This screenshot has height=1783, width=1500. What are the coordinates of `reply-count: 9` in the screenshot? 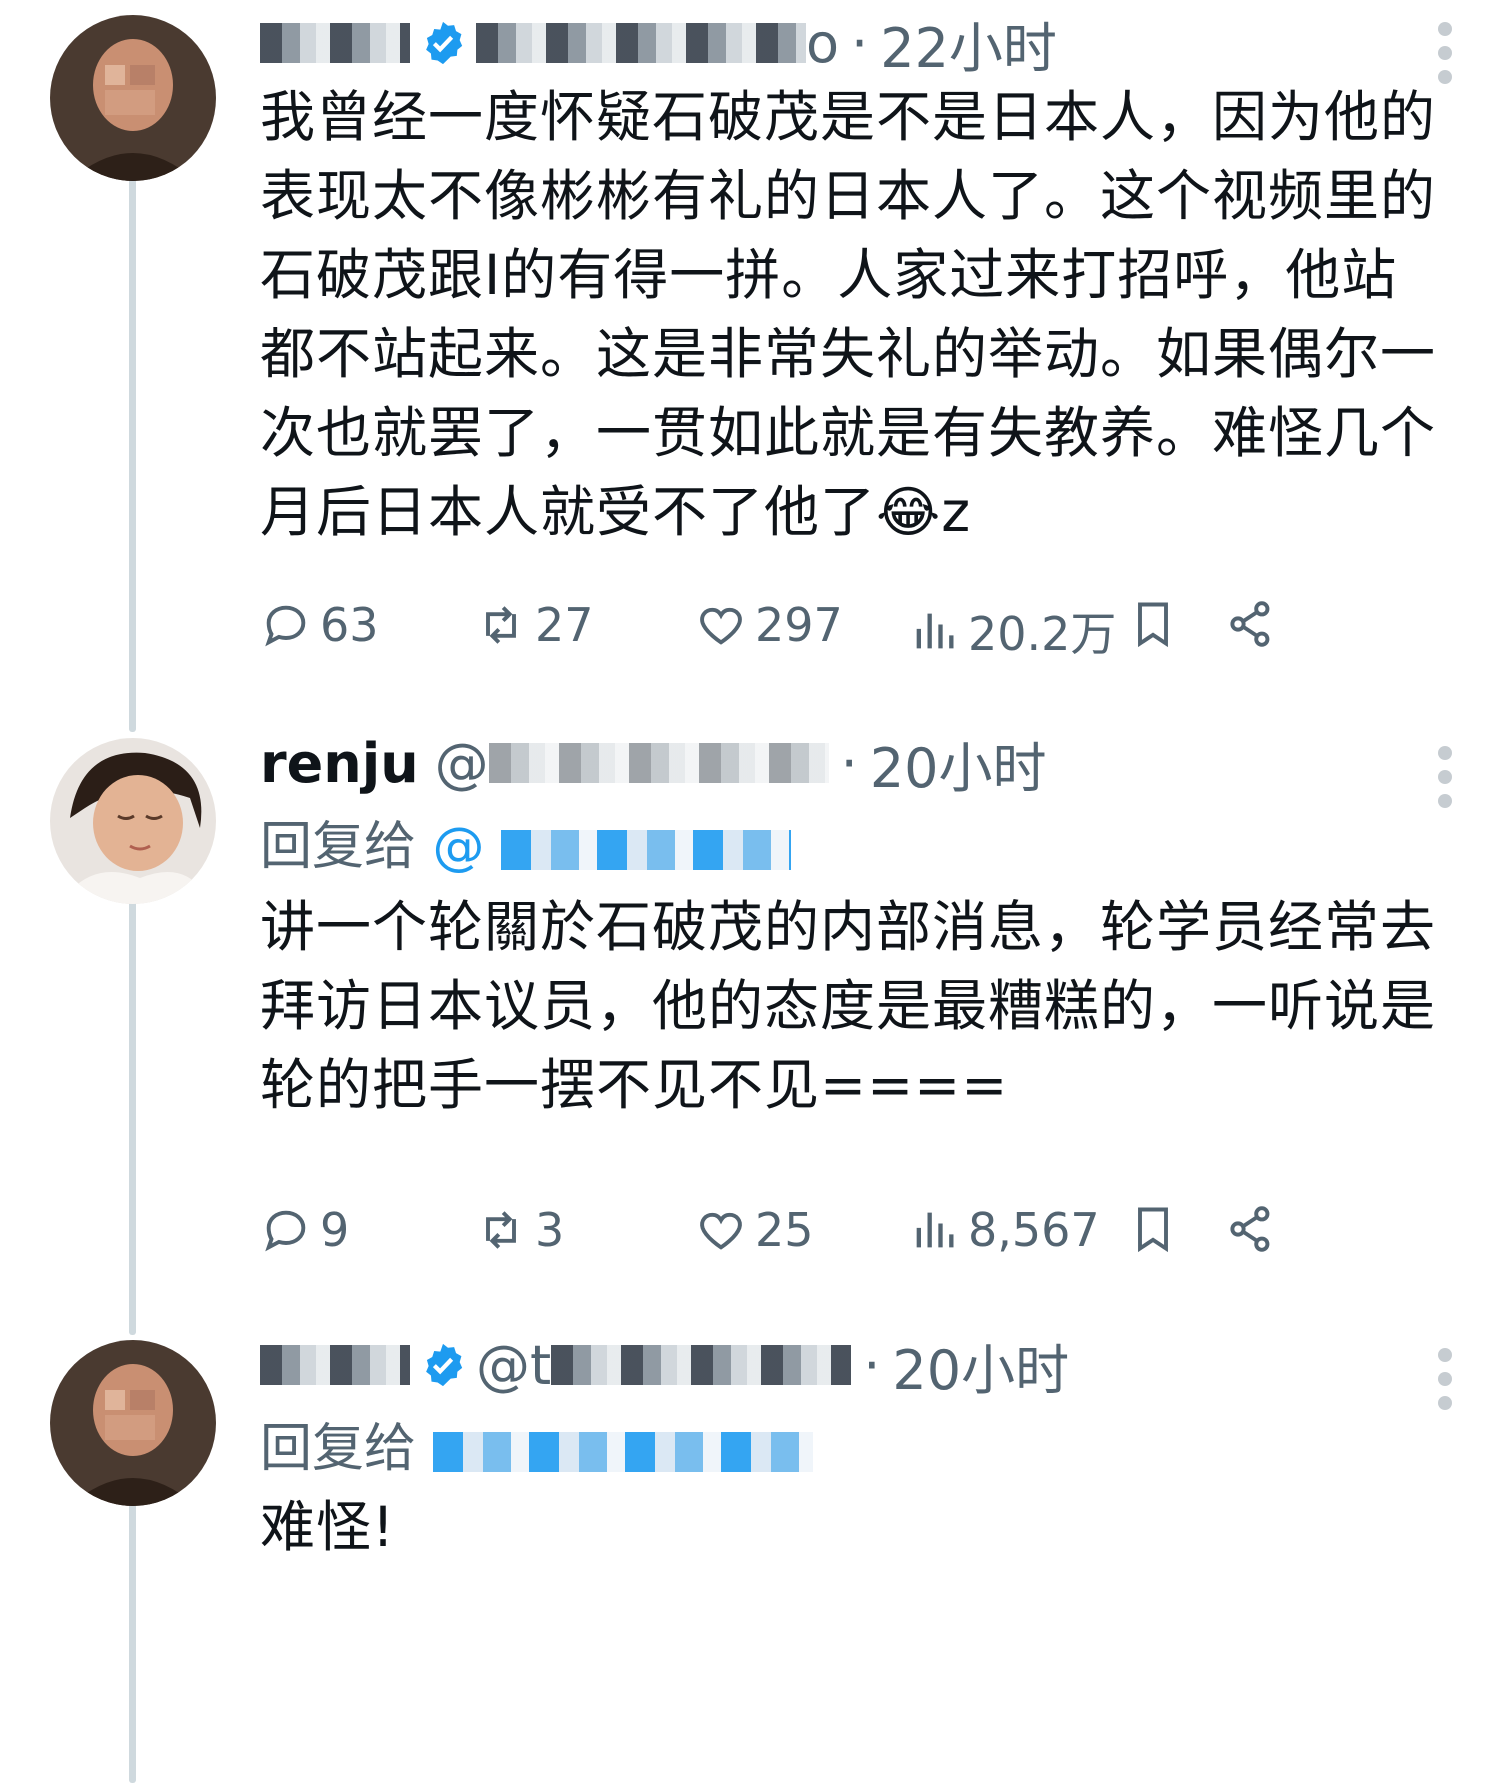 It's located at (335, 1230).